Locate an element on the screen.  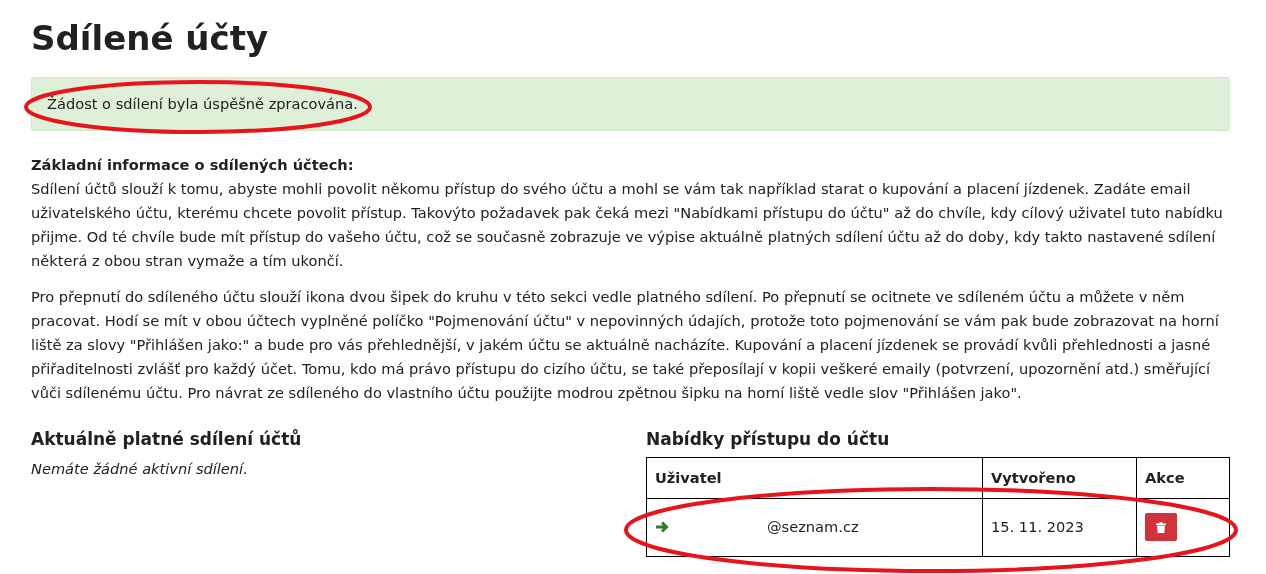
column-header: Akce is located at coordinates (1183, 478).